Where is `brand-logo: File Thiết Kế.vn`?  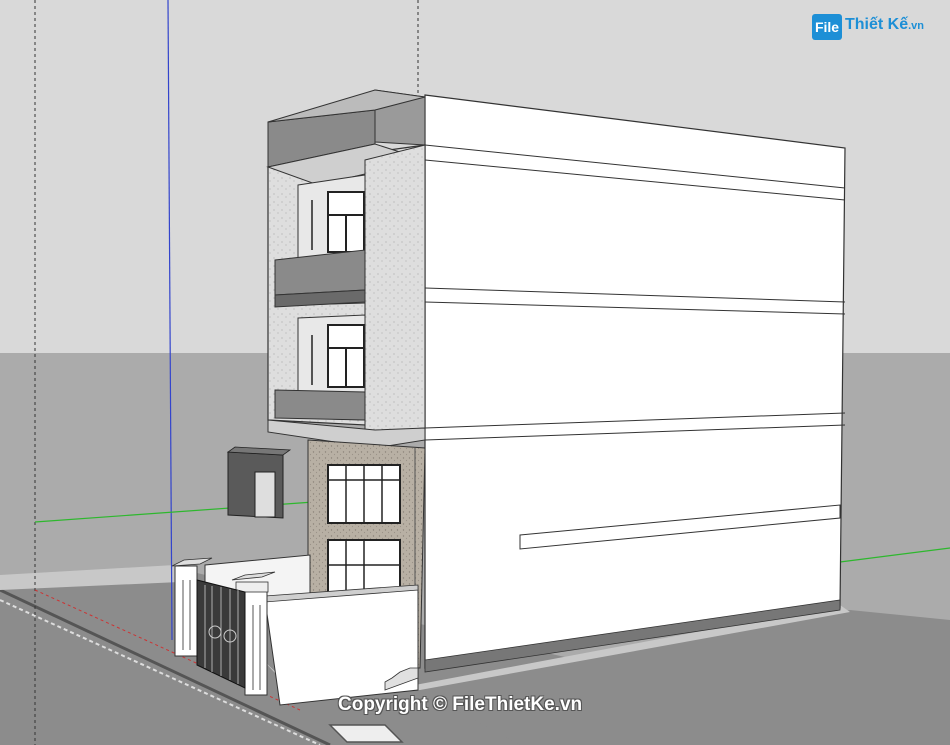 brand-logo: File Thiết Kế.vn is located at coordinates (877, 27).